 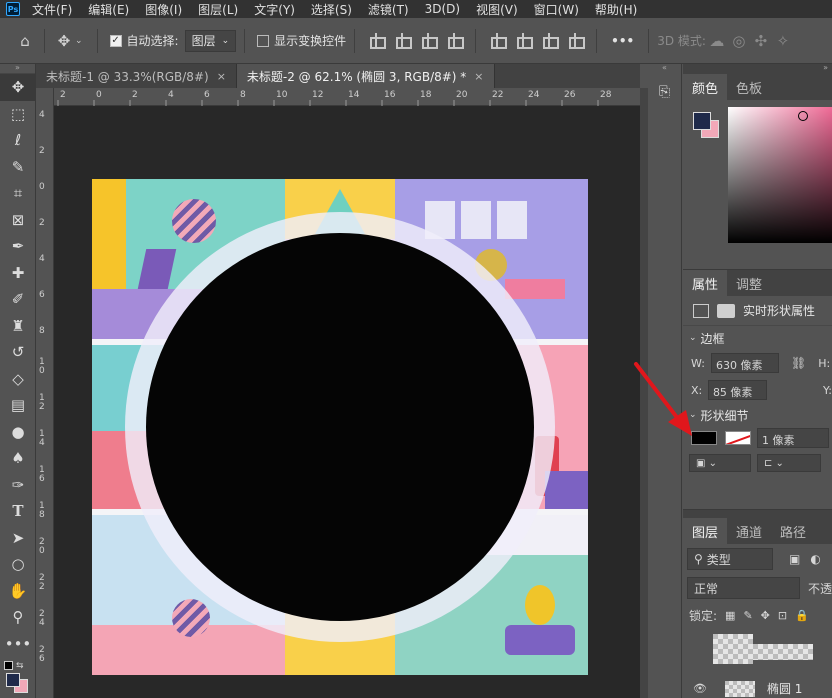 What do you see at coordinates (737, 390) in the screenshot?
I see `x-input: 85 像素` at bounding box center [737, 390].